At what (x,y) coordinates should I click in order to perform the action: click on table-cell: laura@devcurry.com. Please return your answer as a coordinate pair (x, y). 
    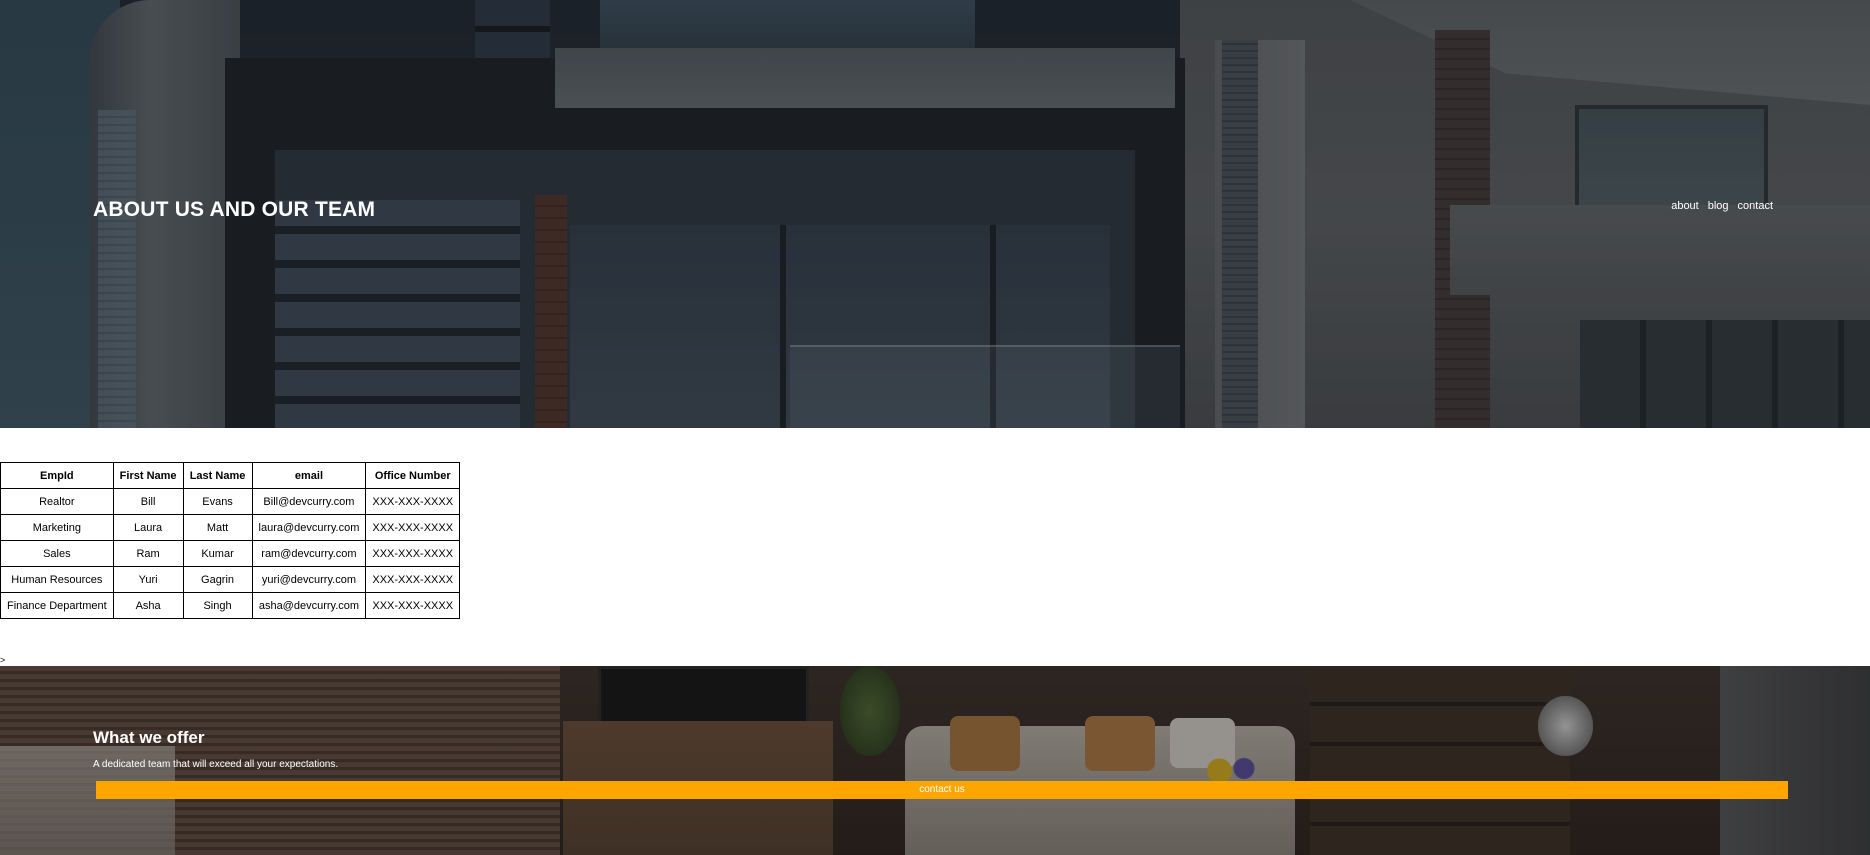
    Looking at the image, I should click on (309, 527).